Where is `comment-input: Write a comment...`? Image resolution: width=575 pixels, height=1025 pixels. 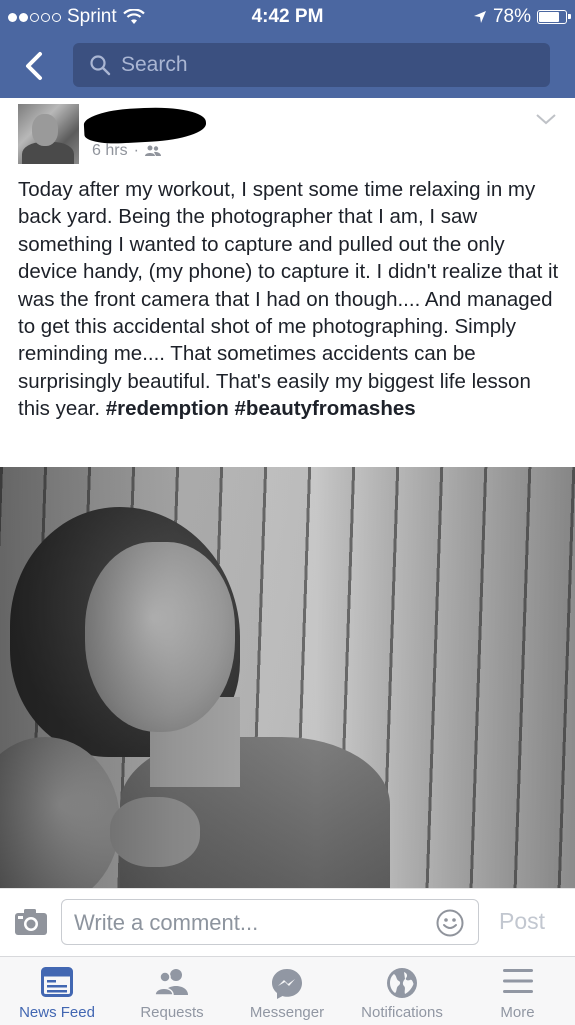 comment-input: Write a comment... is located at coordinates (270, 922).